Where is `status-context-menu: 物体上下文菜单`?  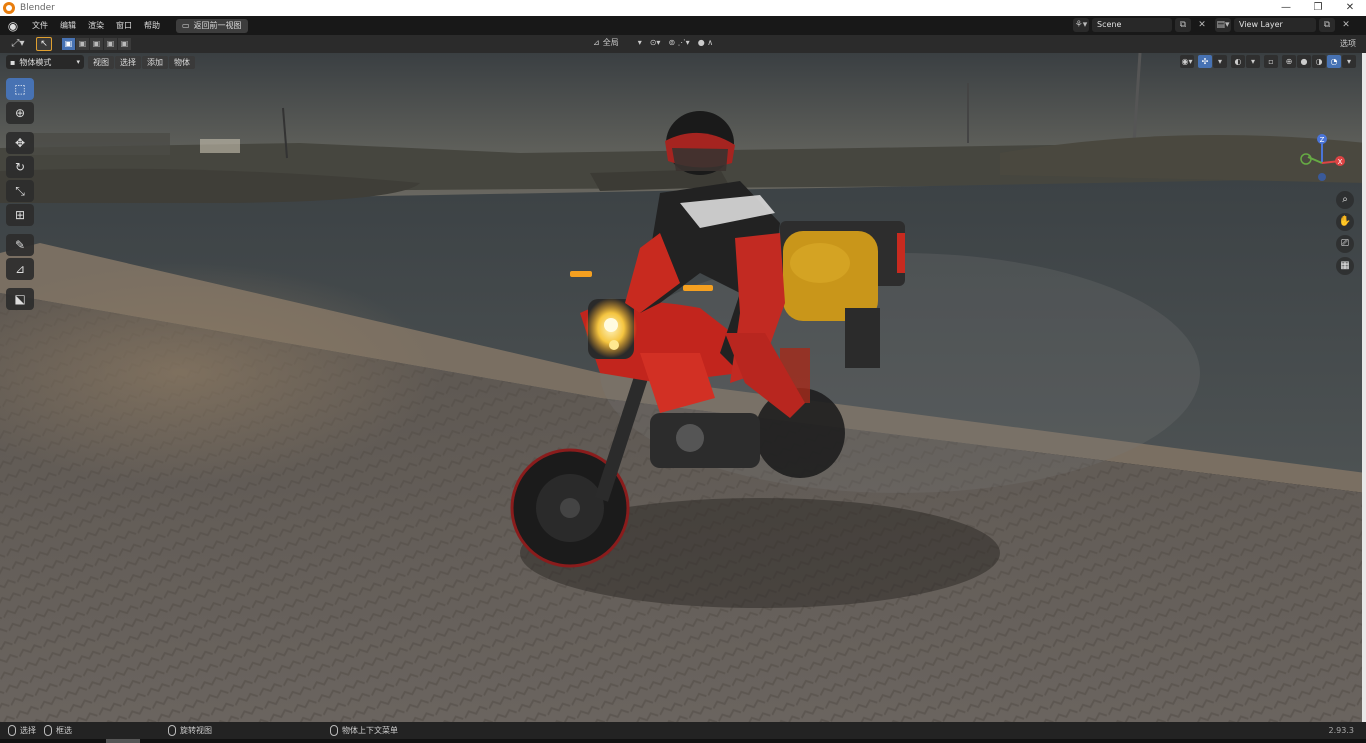
status-context-menu: 物体上下文菜单 is located at coordinates (364, 730).